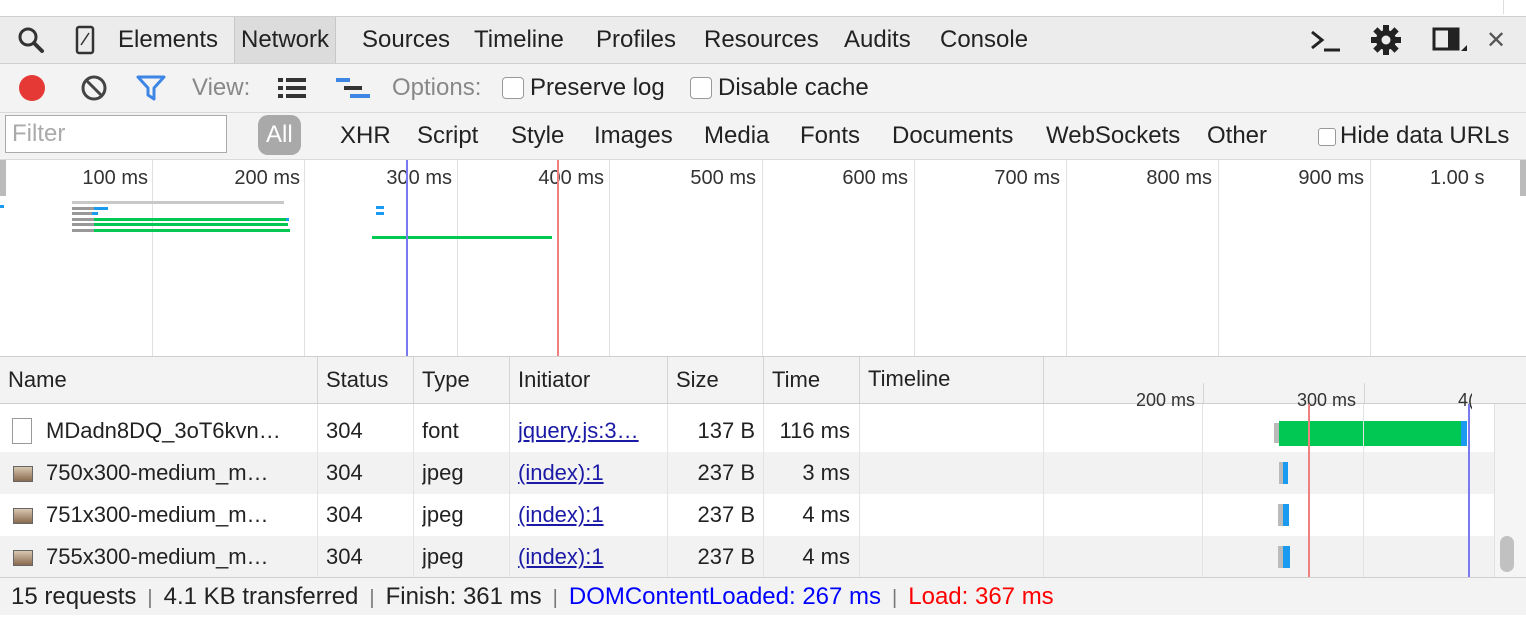  I want to click on preserve-log-checkbox: Preserve log, so click(583, 88).